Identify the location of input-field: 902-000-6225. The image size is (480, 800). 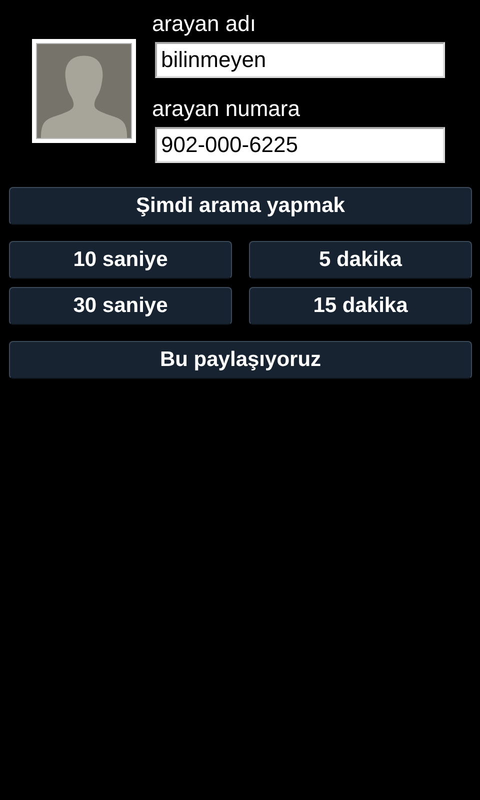
(300, 145).